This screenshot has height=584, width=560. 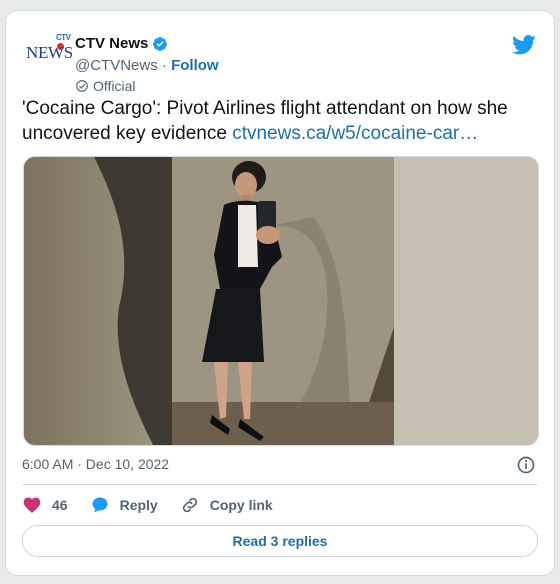 I want to click on read-replies-button: Read 3 replies, so click(x=280, y=541).